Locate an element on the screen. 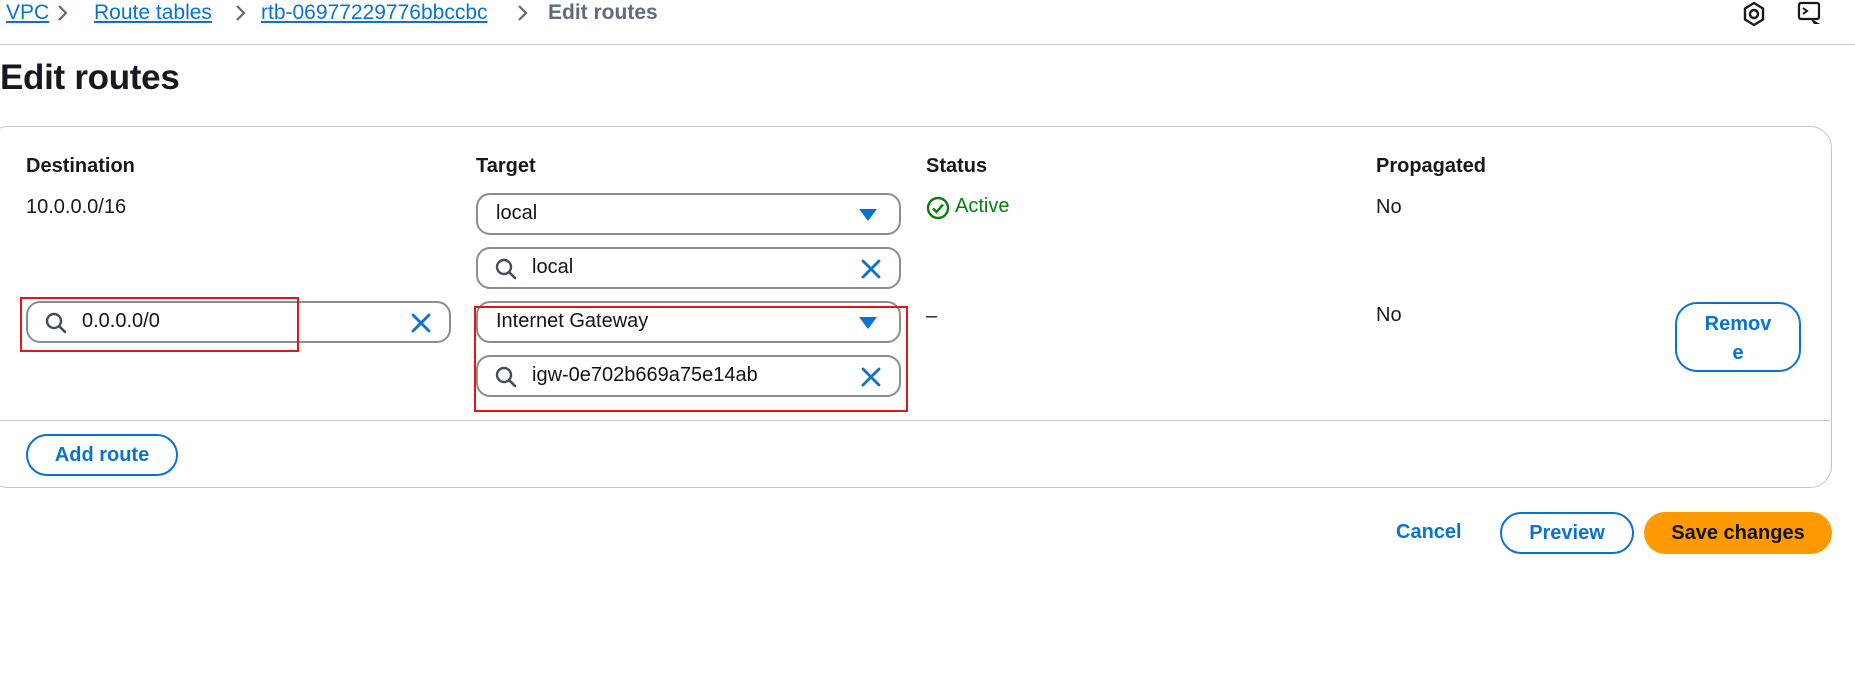  remove-button-label-line1: Remov is located at coordinates (1738, 324).